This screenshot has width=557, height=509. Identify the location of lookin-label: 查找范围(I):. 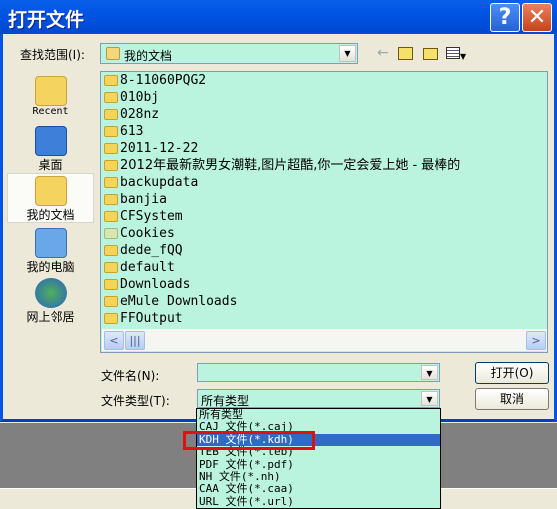
(52, 55).